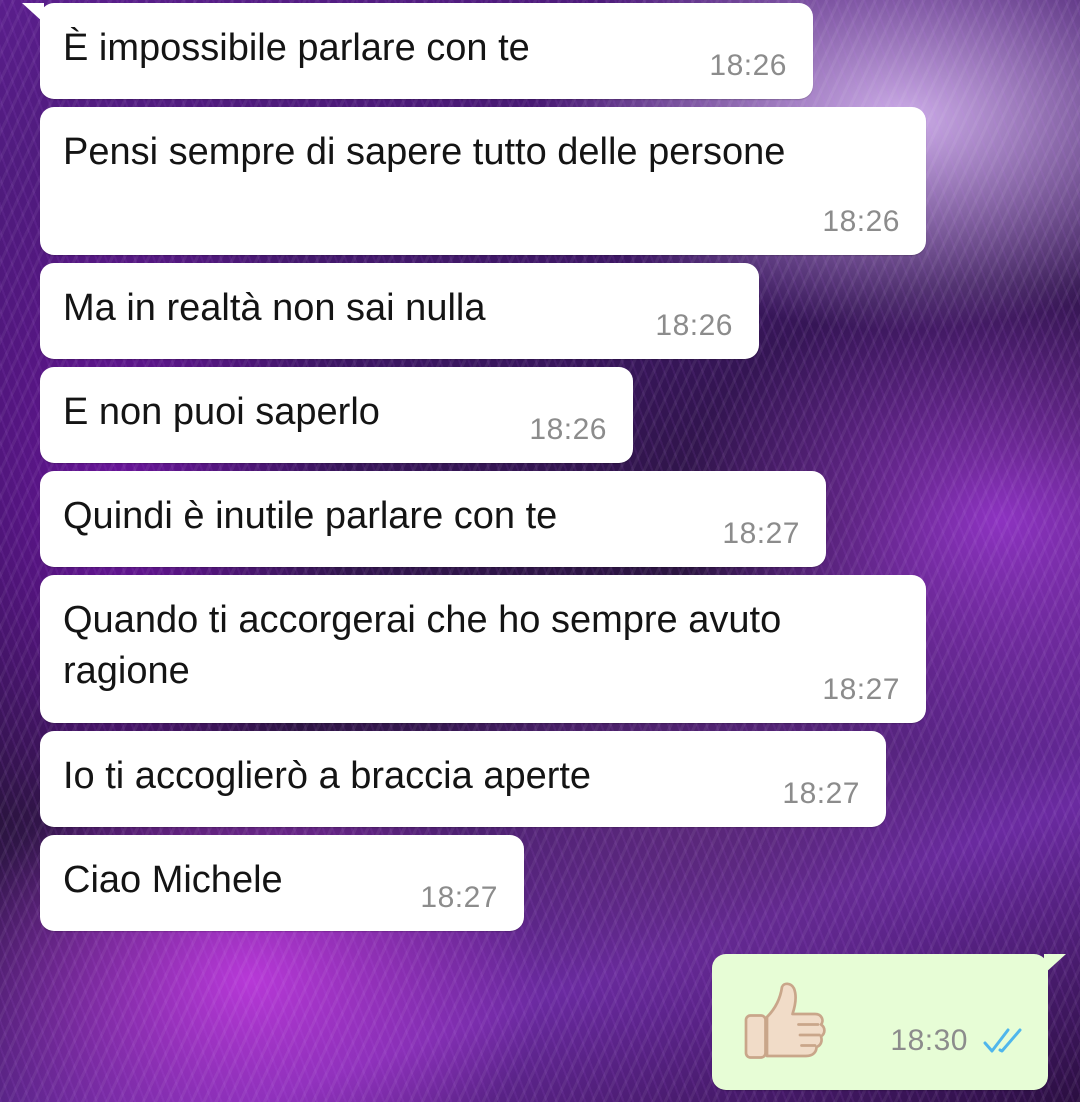 Image resolution: width=1080 pixels, height=1102 pixels. I want to click on incoming-message: È impossibile parlare con te 18:26, so click(417, 51).